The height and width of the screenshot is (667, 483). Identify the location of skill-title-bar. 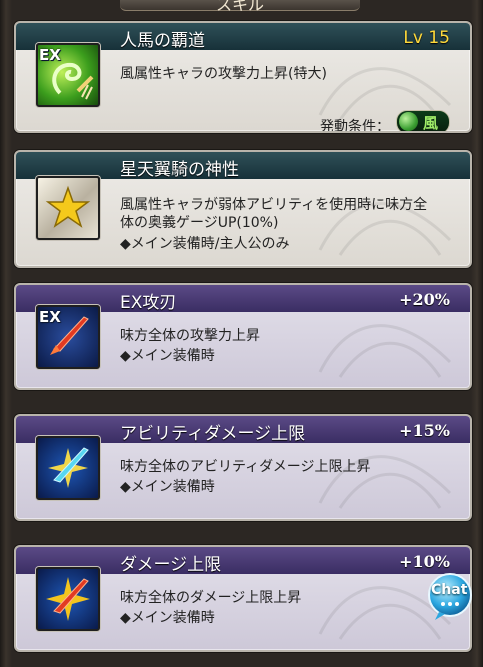
(243, 165).